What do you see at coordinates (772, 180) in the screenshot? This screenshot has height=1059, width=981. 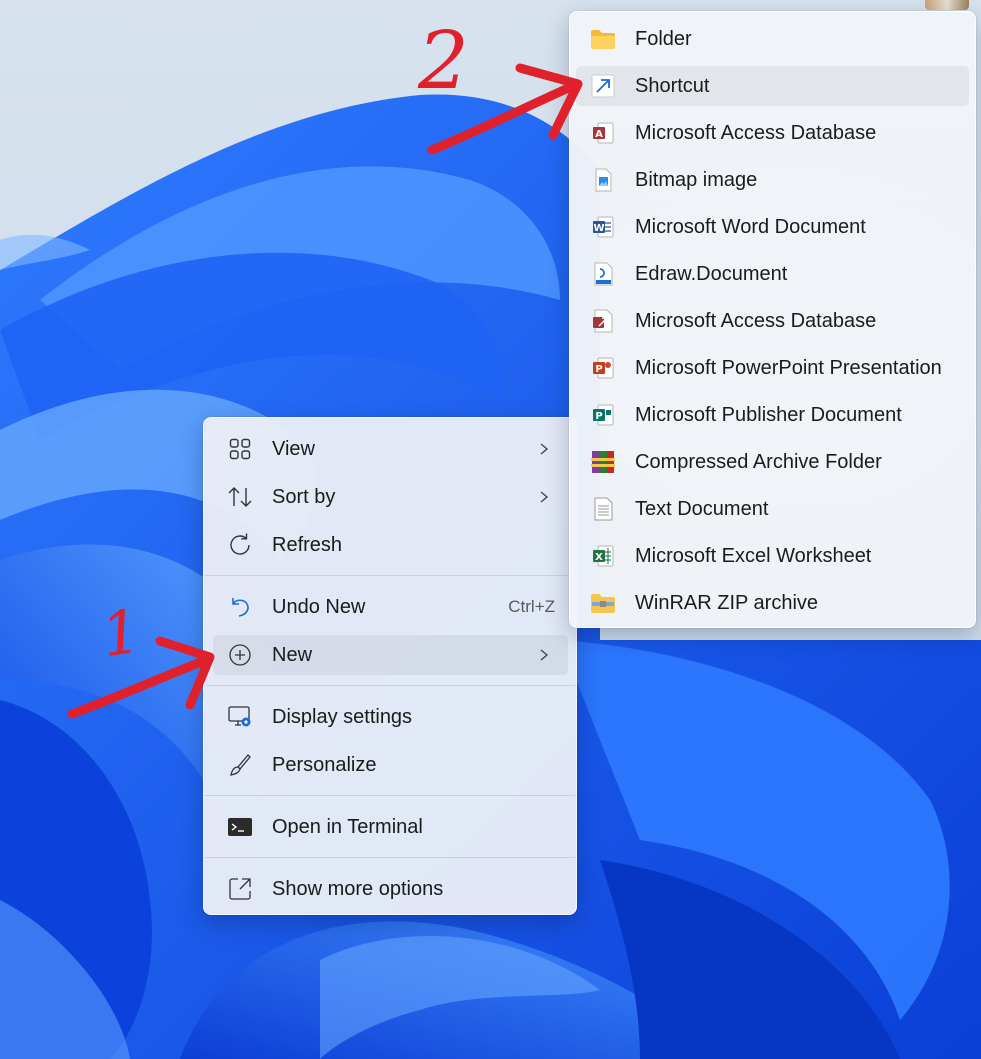 I see `submenu-item-bitmap: Bitmap image` at bounding box center [772, 180].